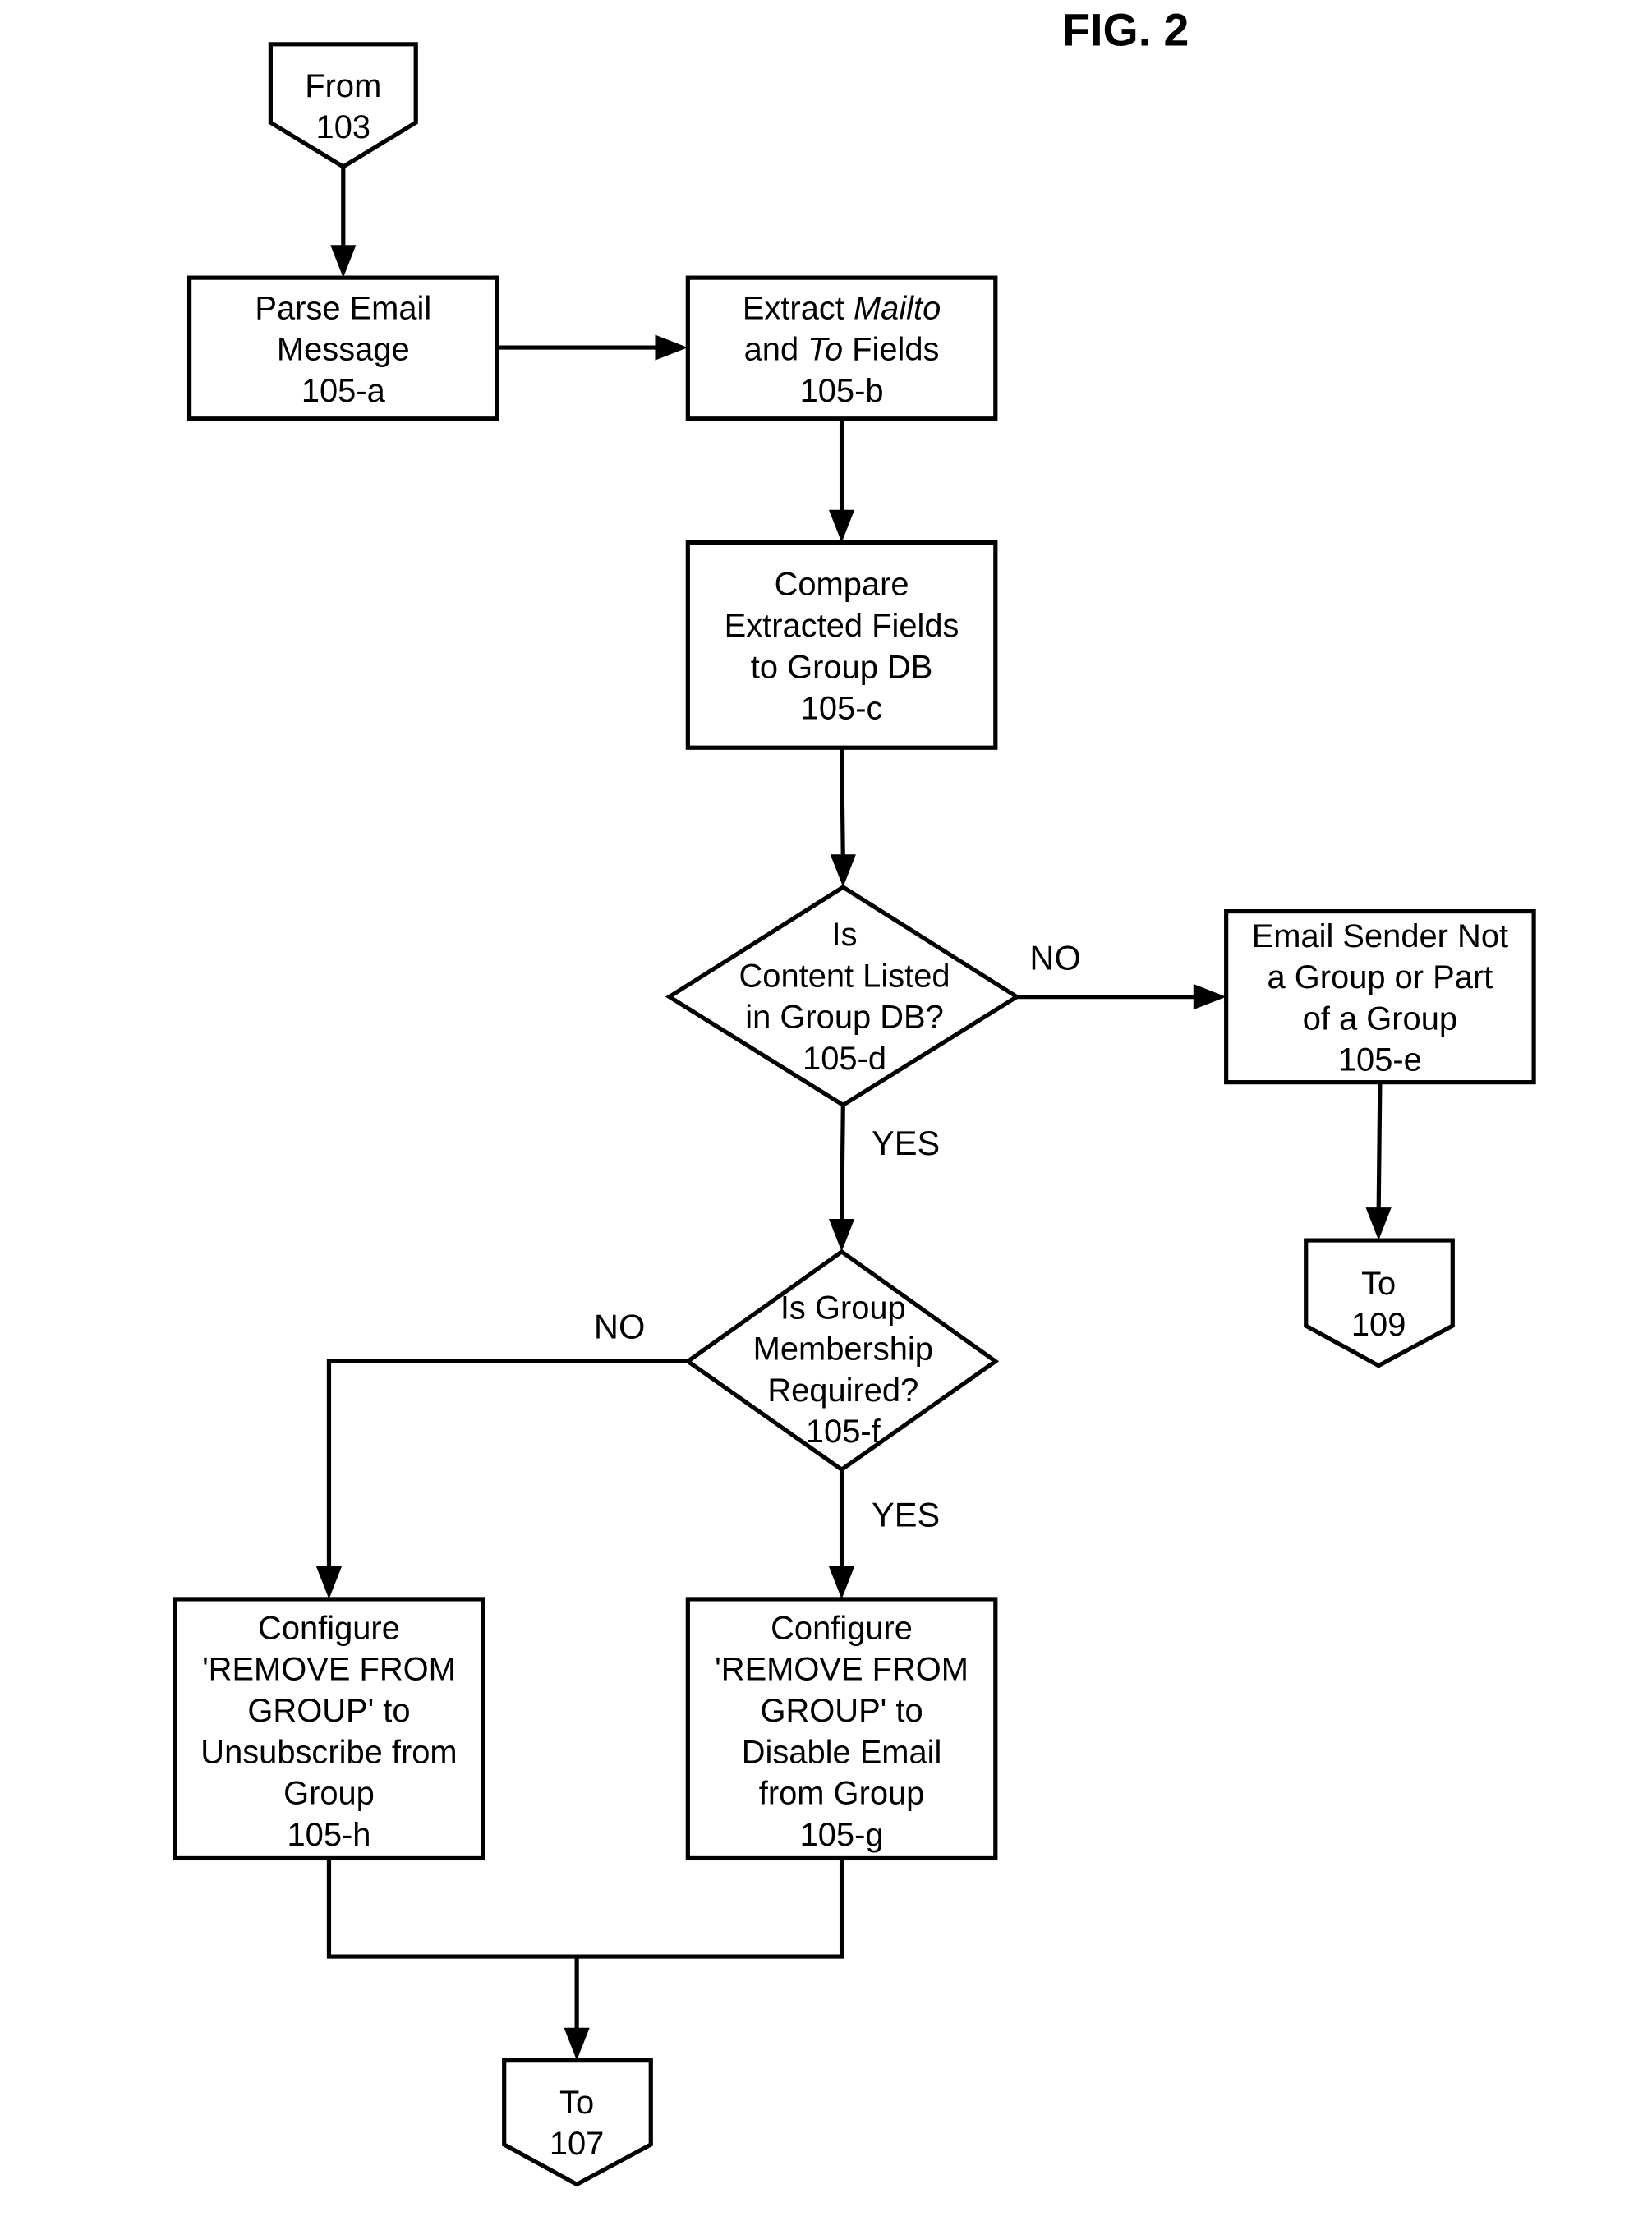  What do you see at coordinates (578, 2144) in the screenshot?
I see `node-label-line: 107` at bounding box center [578, 2144].